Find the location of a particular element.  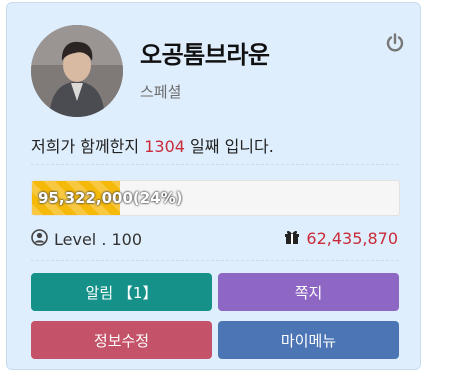

days-together: 저희가 함께한지 1304 일째 입니다. is located at coordinates (152, 145).